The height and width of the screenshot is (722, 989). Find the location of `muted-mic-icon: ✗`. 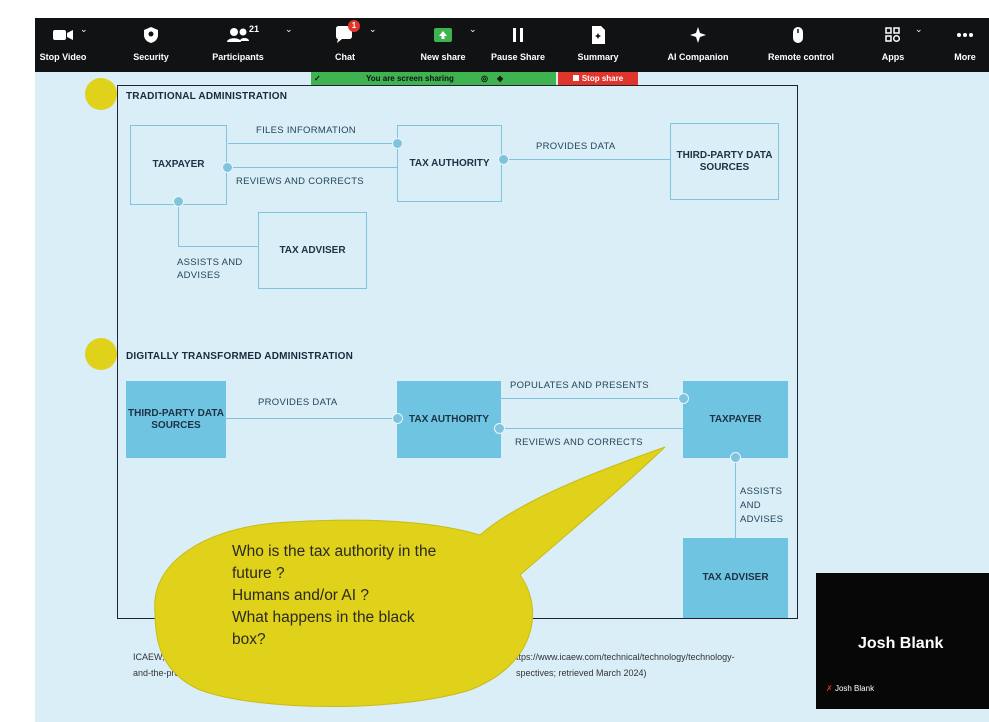

muted-mic-icon: ✗ is located at coordinates (829, 688).